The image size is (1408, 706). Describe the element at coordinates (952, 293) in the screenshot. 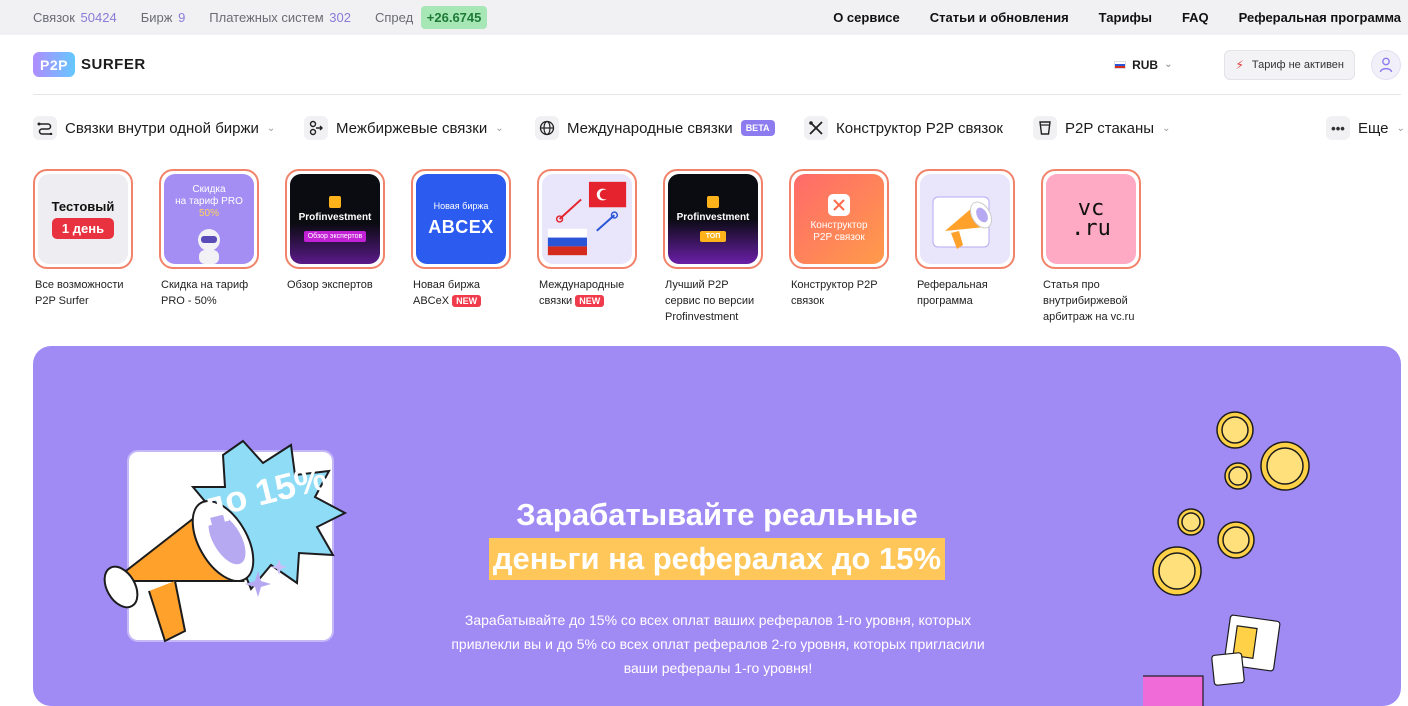

I see `story-caption: Реферальная программа` at that location.